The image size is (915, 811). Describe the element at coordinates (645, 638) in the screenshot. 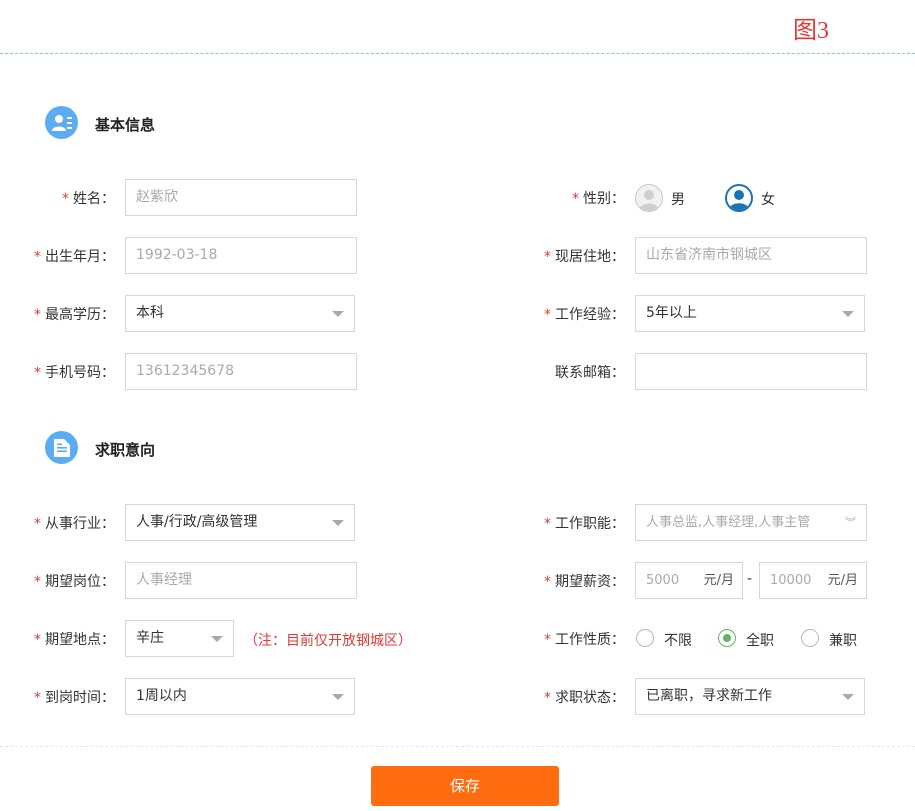

I see `radio-unlimited` at that location.